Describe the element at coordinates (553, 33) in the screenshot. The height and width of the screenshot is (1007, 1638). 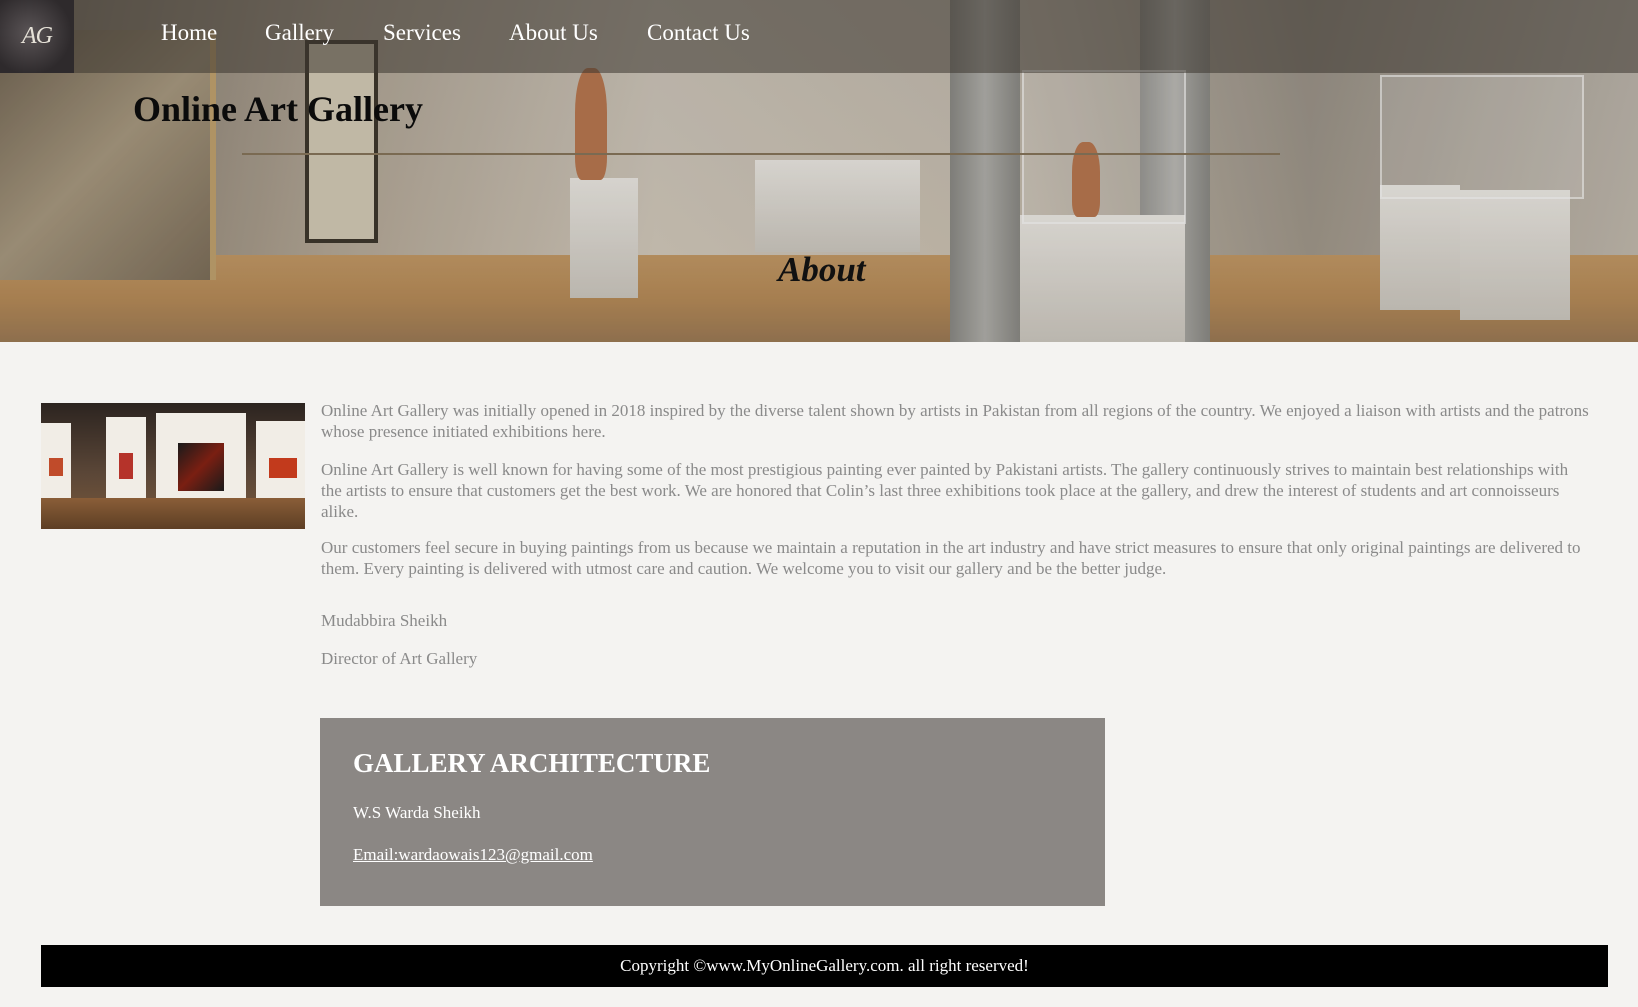
I see `nav-about-us: About Us` at that location.